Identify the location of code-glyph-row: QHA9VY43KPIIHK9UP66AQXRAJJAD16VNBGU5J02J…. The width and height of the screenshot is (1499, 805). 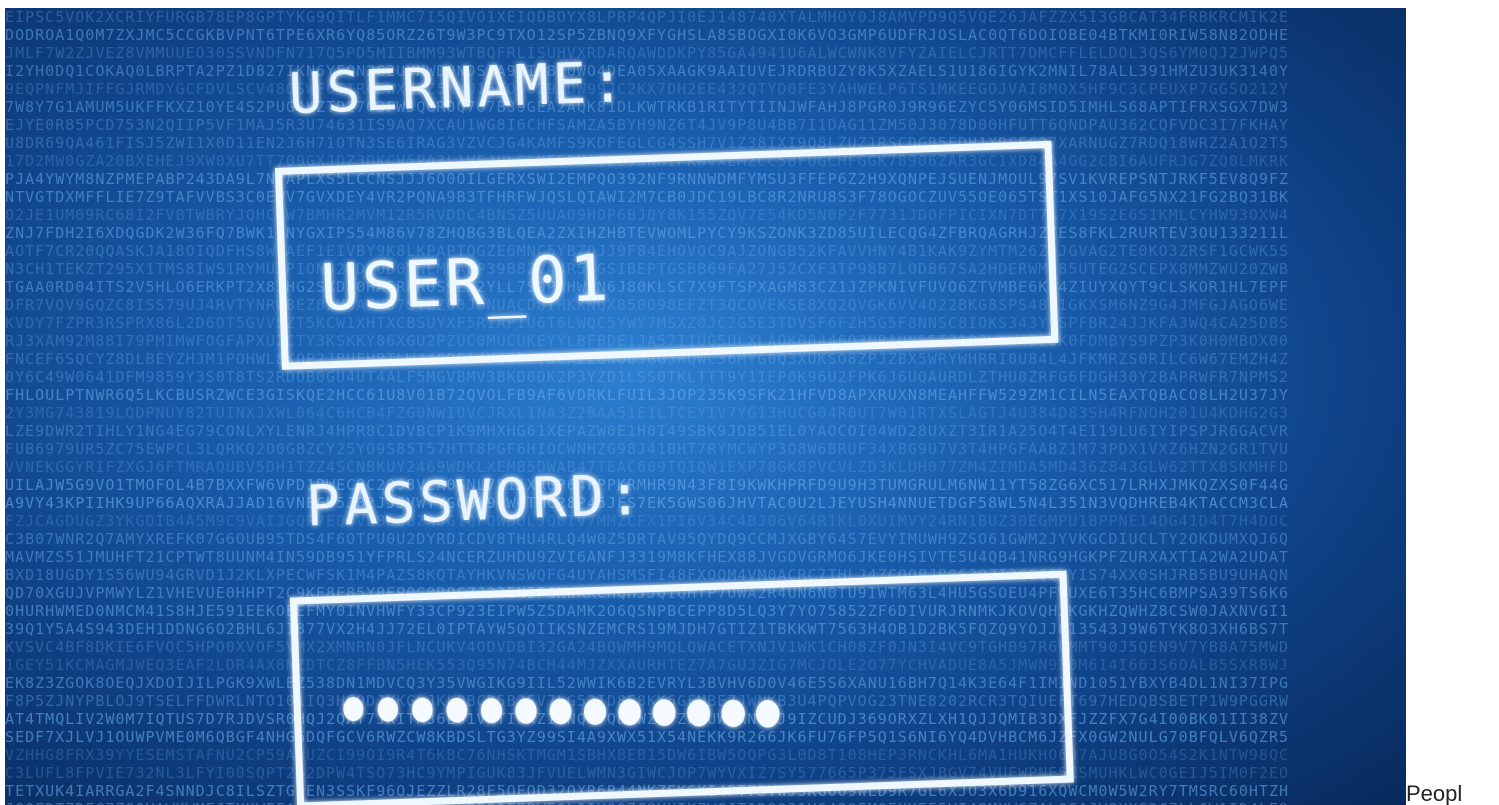
(647, 503).